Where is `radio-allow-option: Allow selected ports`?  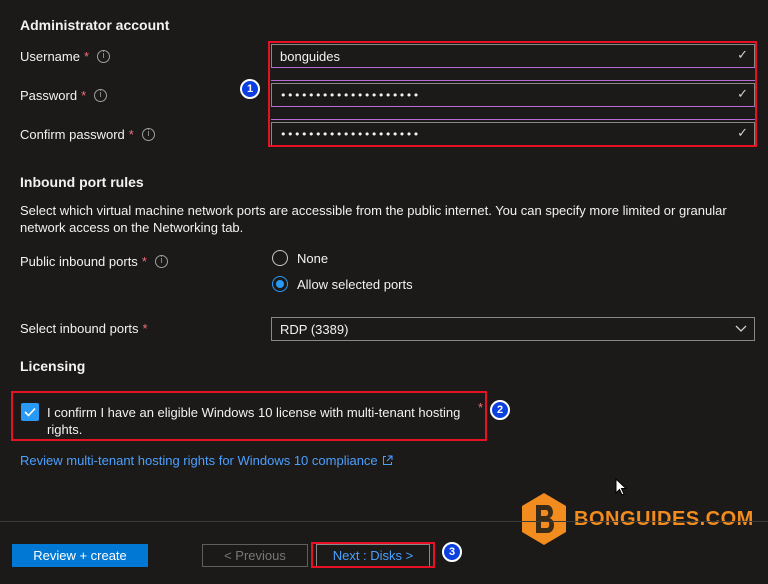 radio-allow-option: Allow selected ports is located at coordinates (342, 284).